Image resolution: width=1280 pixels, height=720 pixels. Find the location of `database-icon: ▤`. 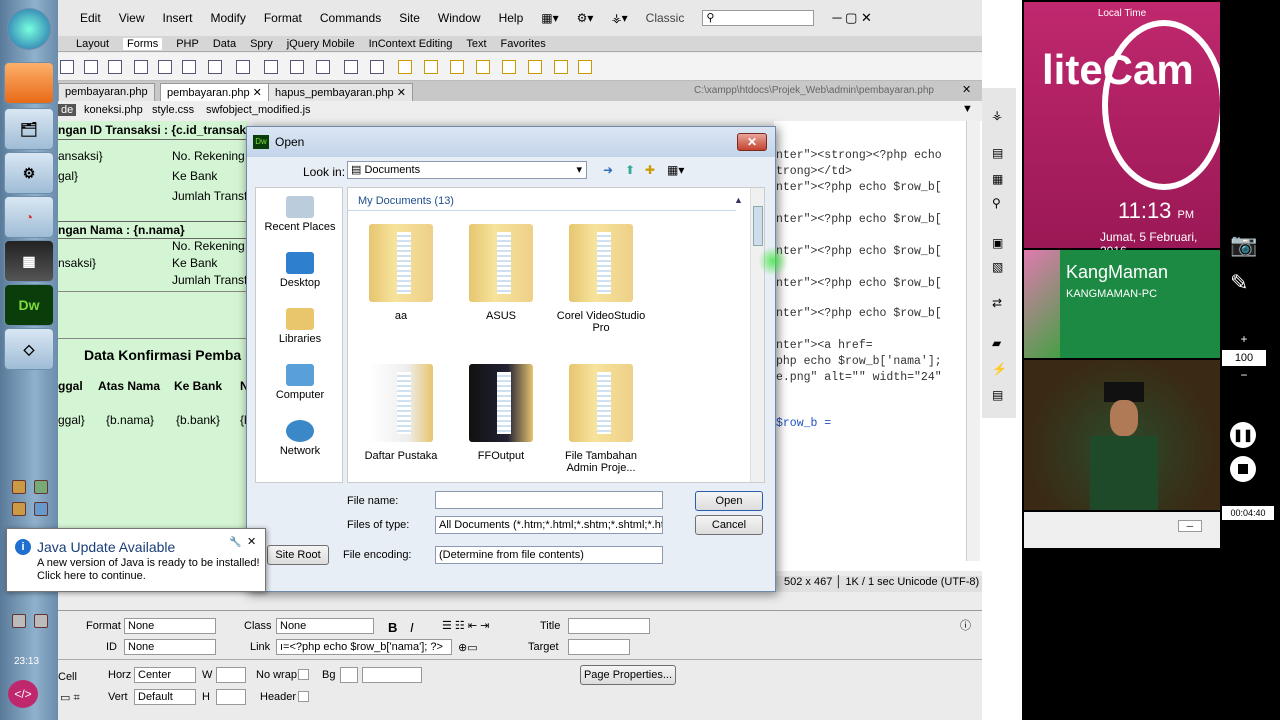

database-icon: ▤ is located at coordinates (997, 153).